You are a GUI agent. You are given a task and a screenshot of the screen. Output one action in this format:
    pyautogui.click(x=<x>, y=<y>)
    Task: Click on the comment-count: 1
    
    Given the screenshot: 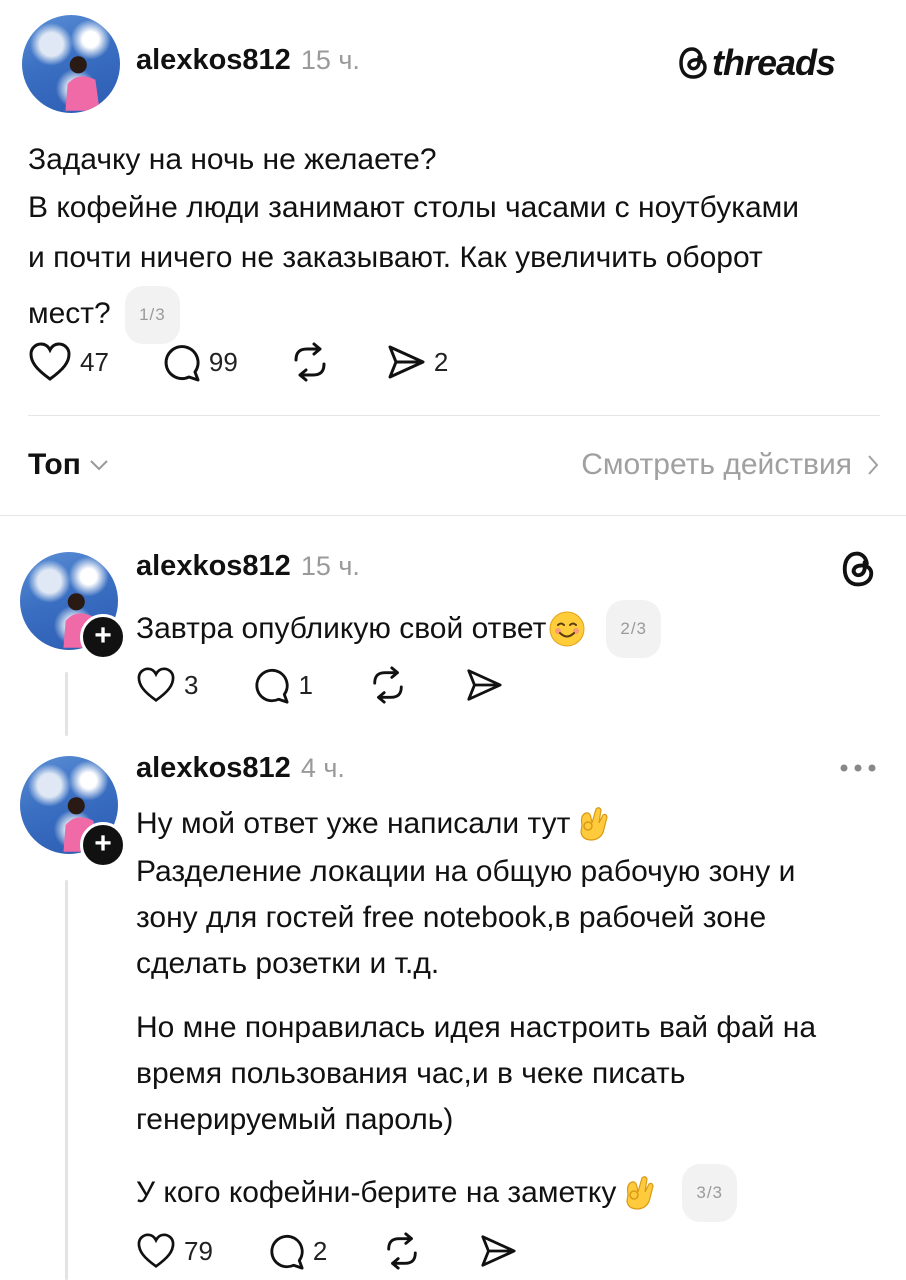 What is the action you would take?
    pyautogui.click(x=305, y=684)
    